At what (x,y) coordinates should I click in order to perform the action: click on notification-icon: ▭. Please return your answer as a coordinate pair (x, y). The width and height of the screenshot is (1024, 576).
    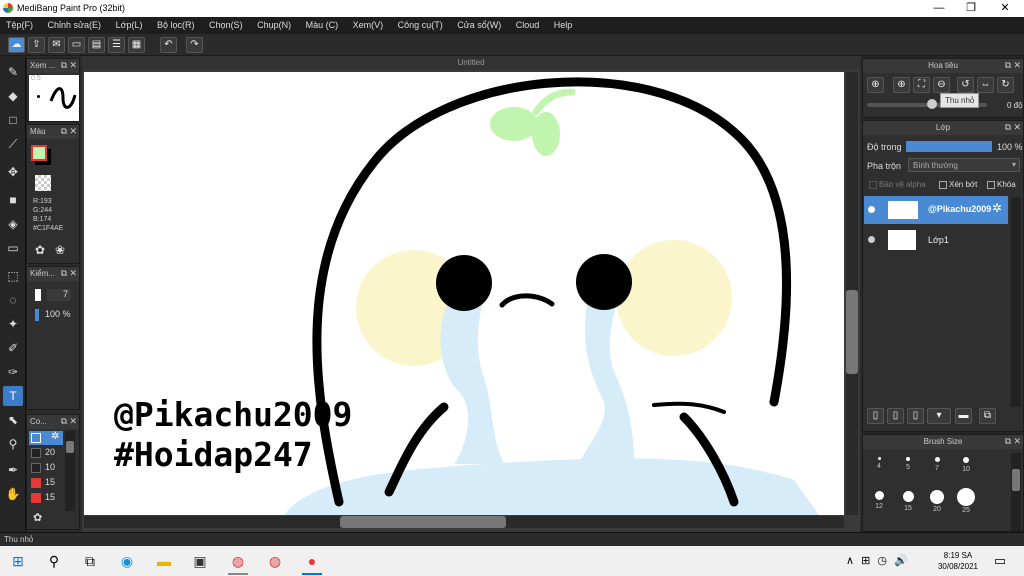
    Looking at the image, I should click on (1000, 561).